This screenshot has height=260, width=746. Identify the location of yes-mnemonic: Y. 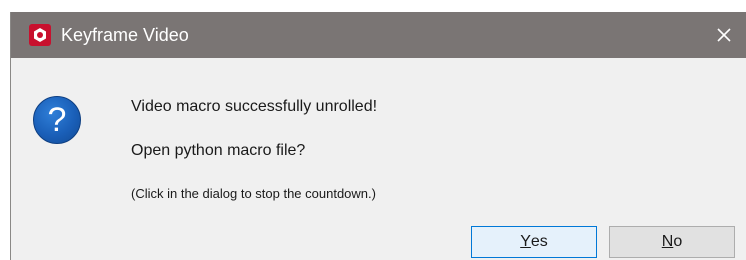
(525, 241).